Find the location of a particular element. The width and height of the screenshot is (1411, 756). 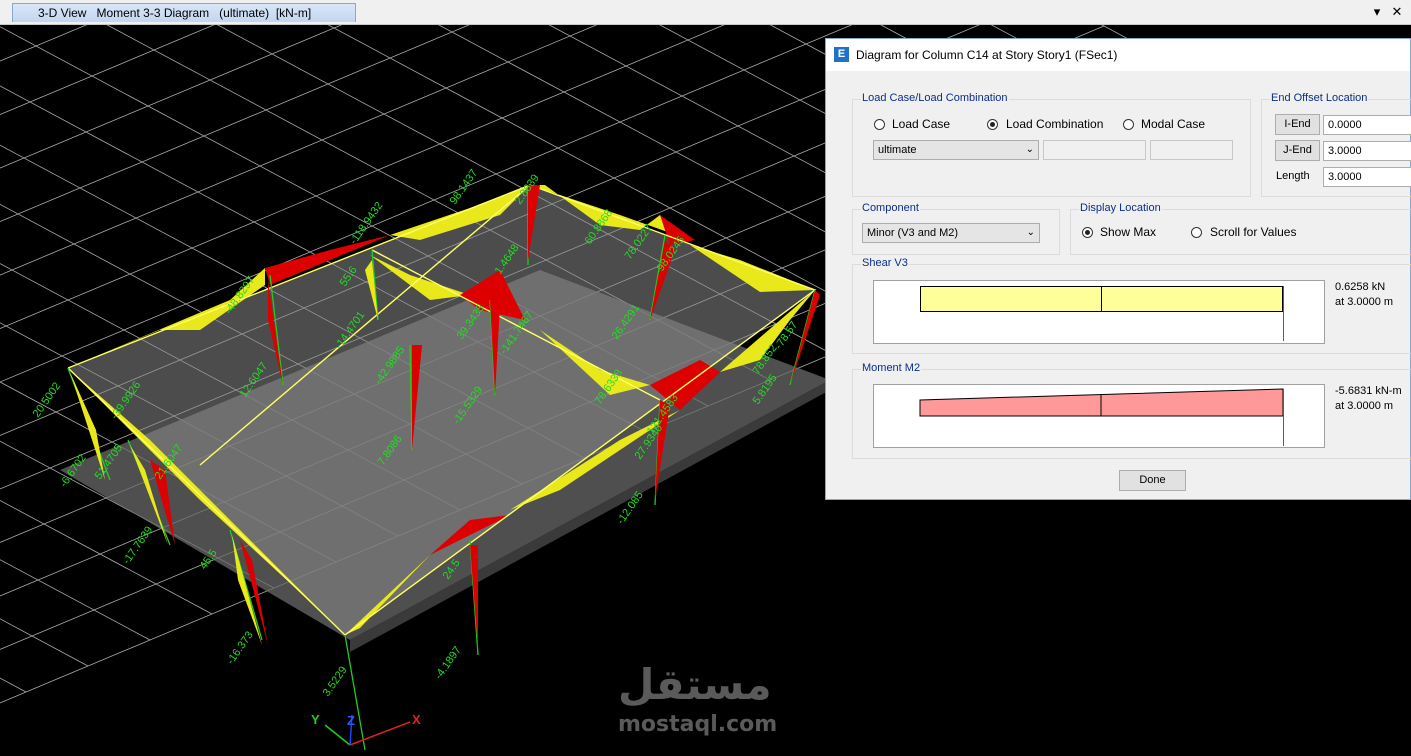

radio-modal-case-label: Modal Case is located at coordinates (1173, 124).